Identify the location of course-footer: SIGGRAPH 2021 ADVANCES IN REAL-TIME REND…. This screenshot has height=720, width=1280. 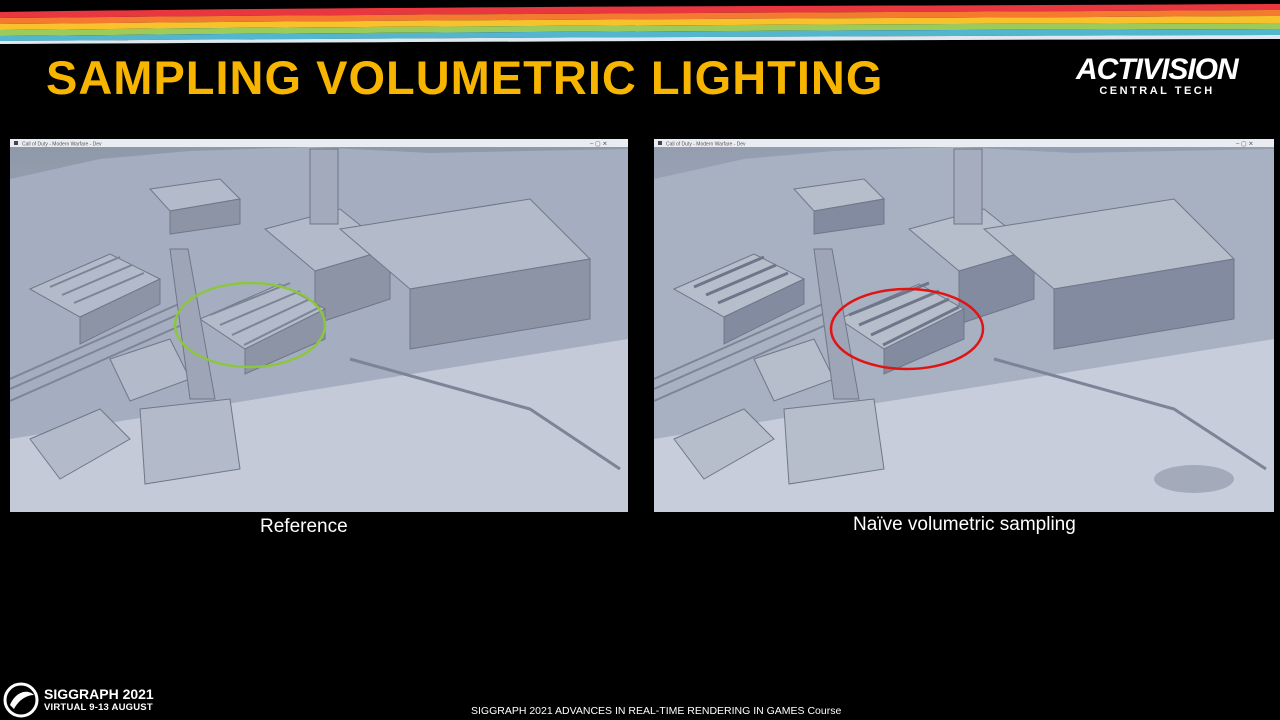
(656, 711).